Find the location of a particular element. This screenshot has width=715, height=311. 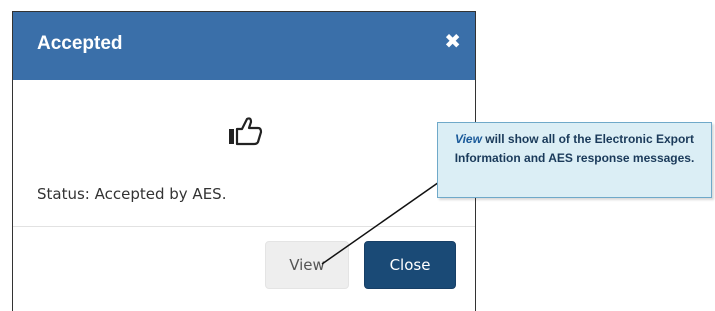

dialog-title: Accepted is located at coordinates (80, 43).